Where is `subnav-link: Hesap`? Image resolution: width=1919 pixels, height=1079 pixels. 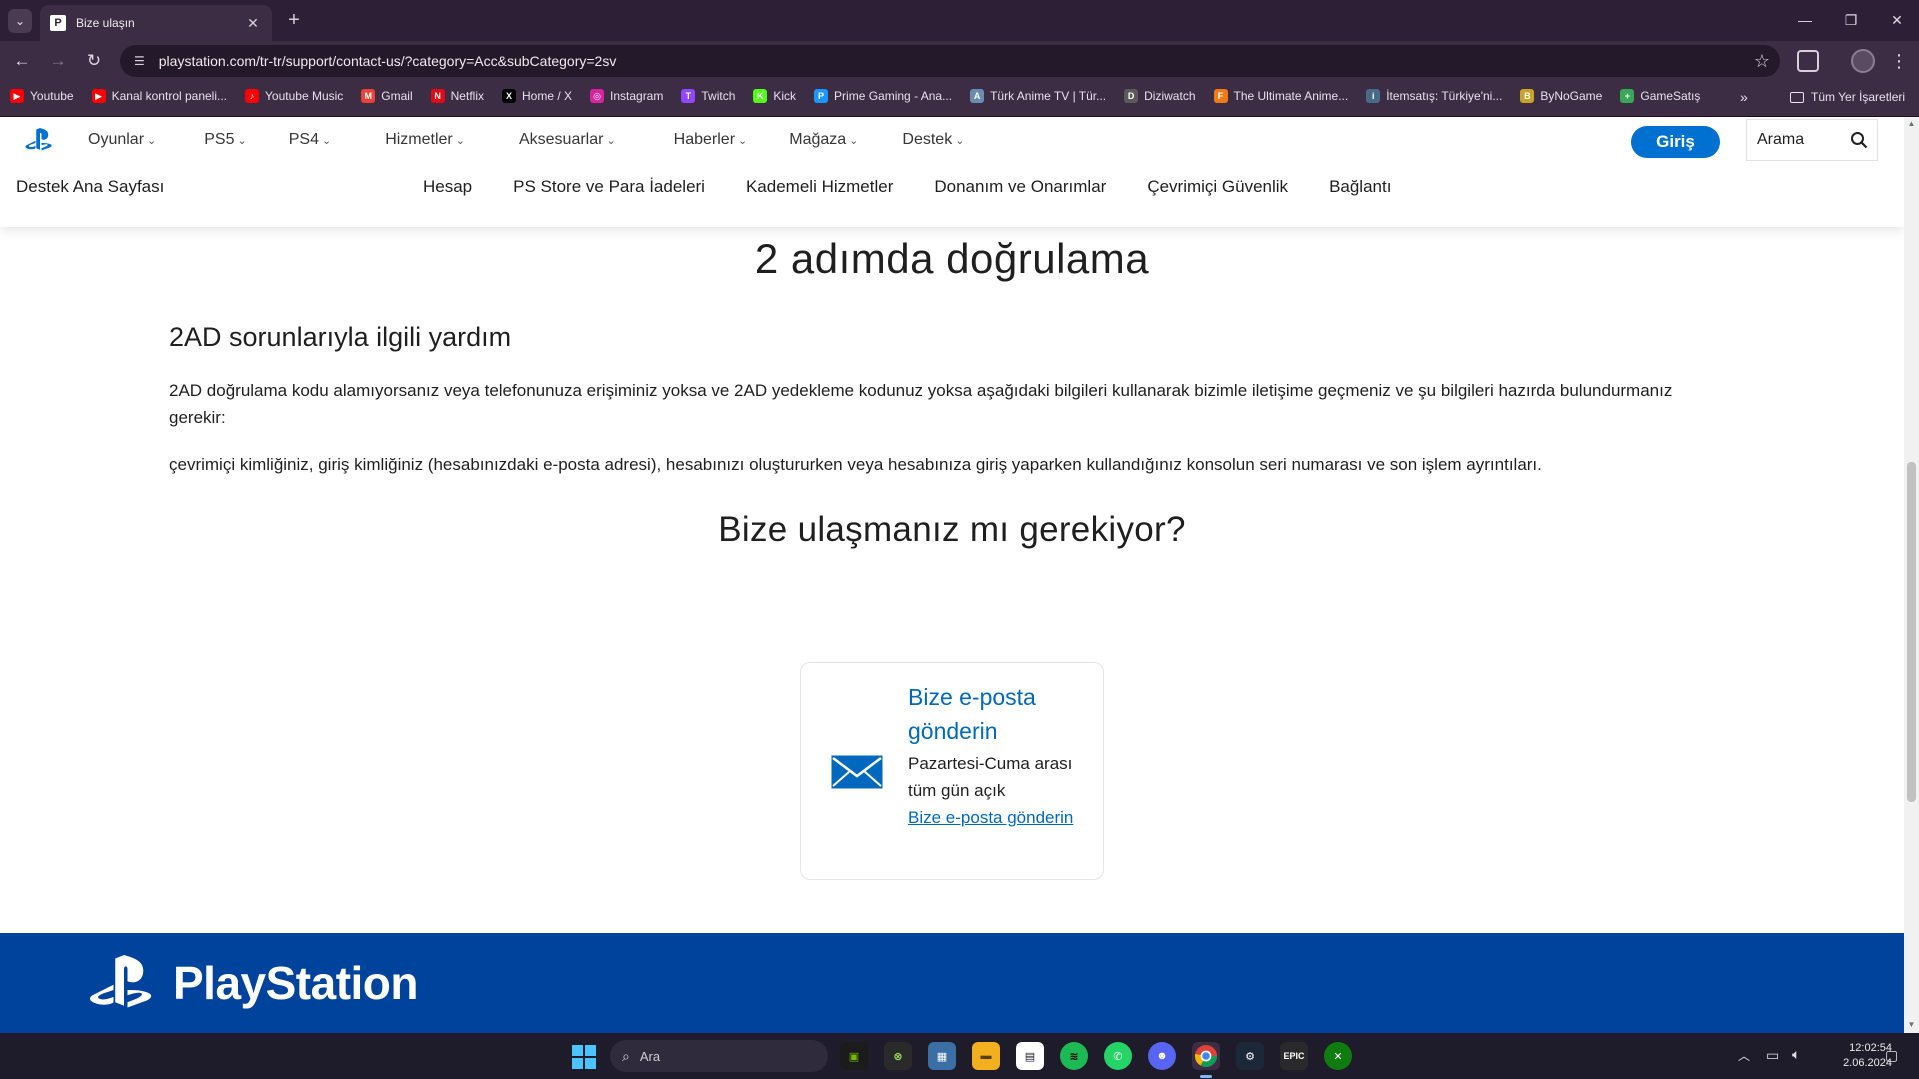
subnav-link: Hesap is located at coordinates (447, 187).